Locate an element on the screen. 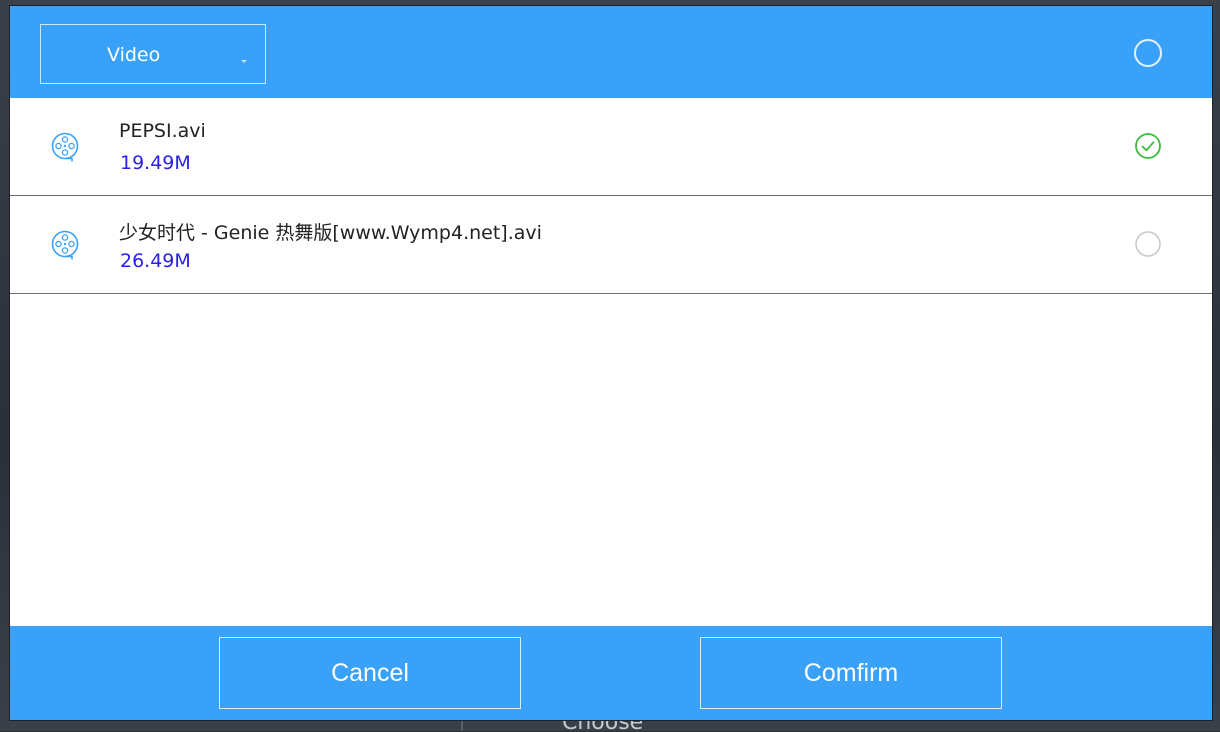 This screenshot has width=1220, height=732. select-all-radio is located at coordinates (1148, 53).